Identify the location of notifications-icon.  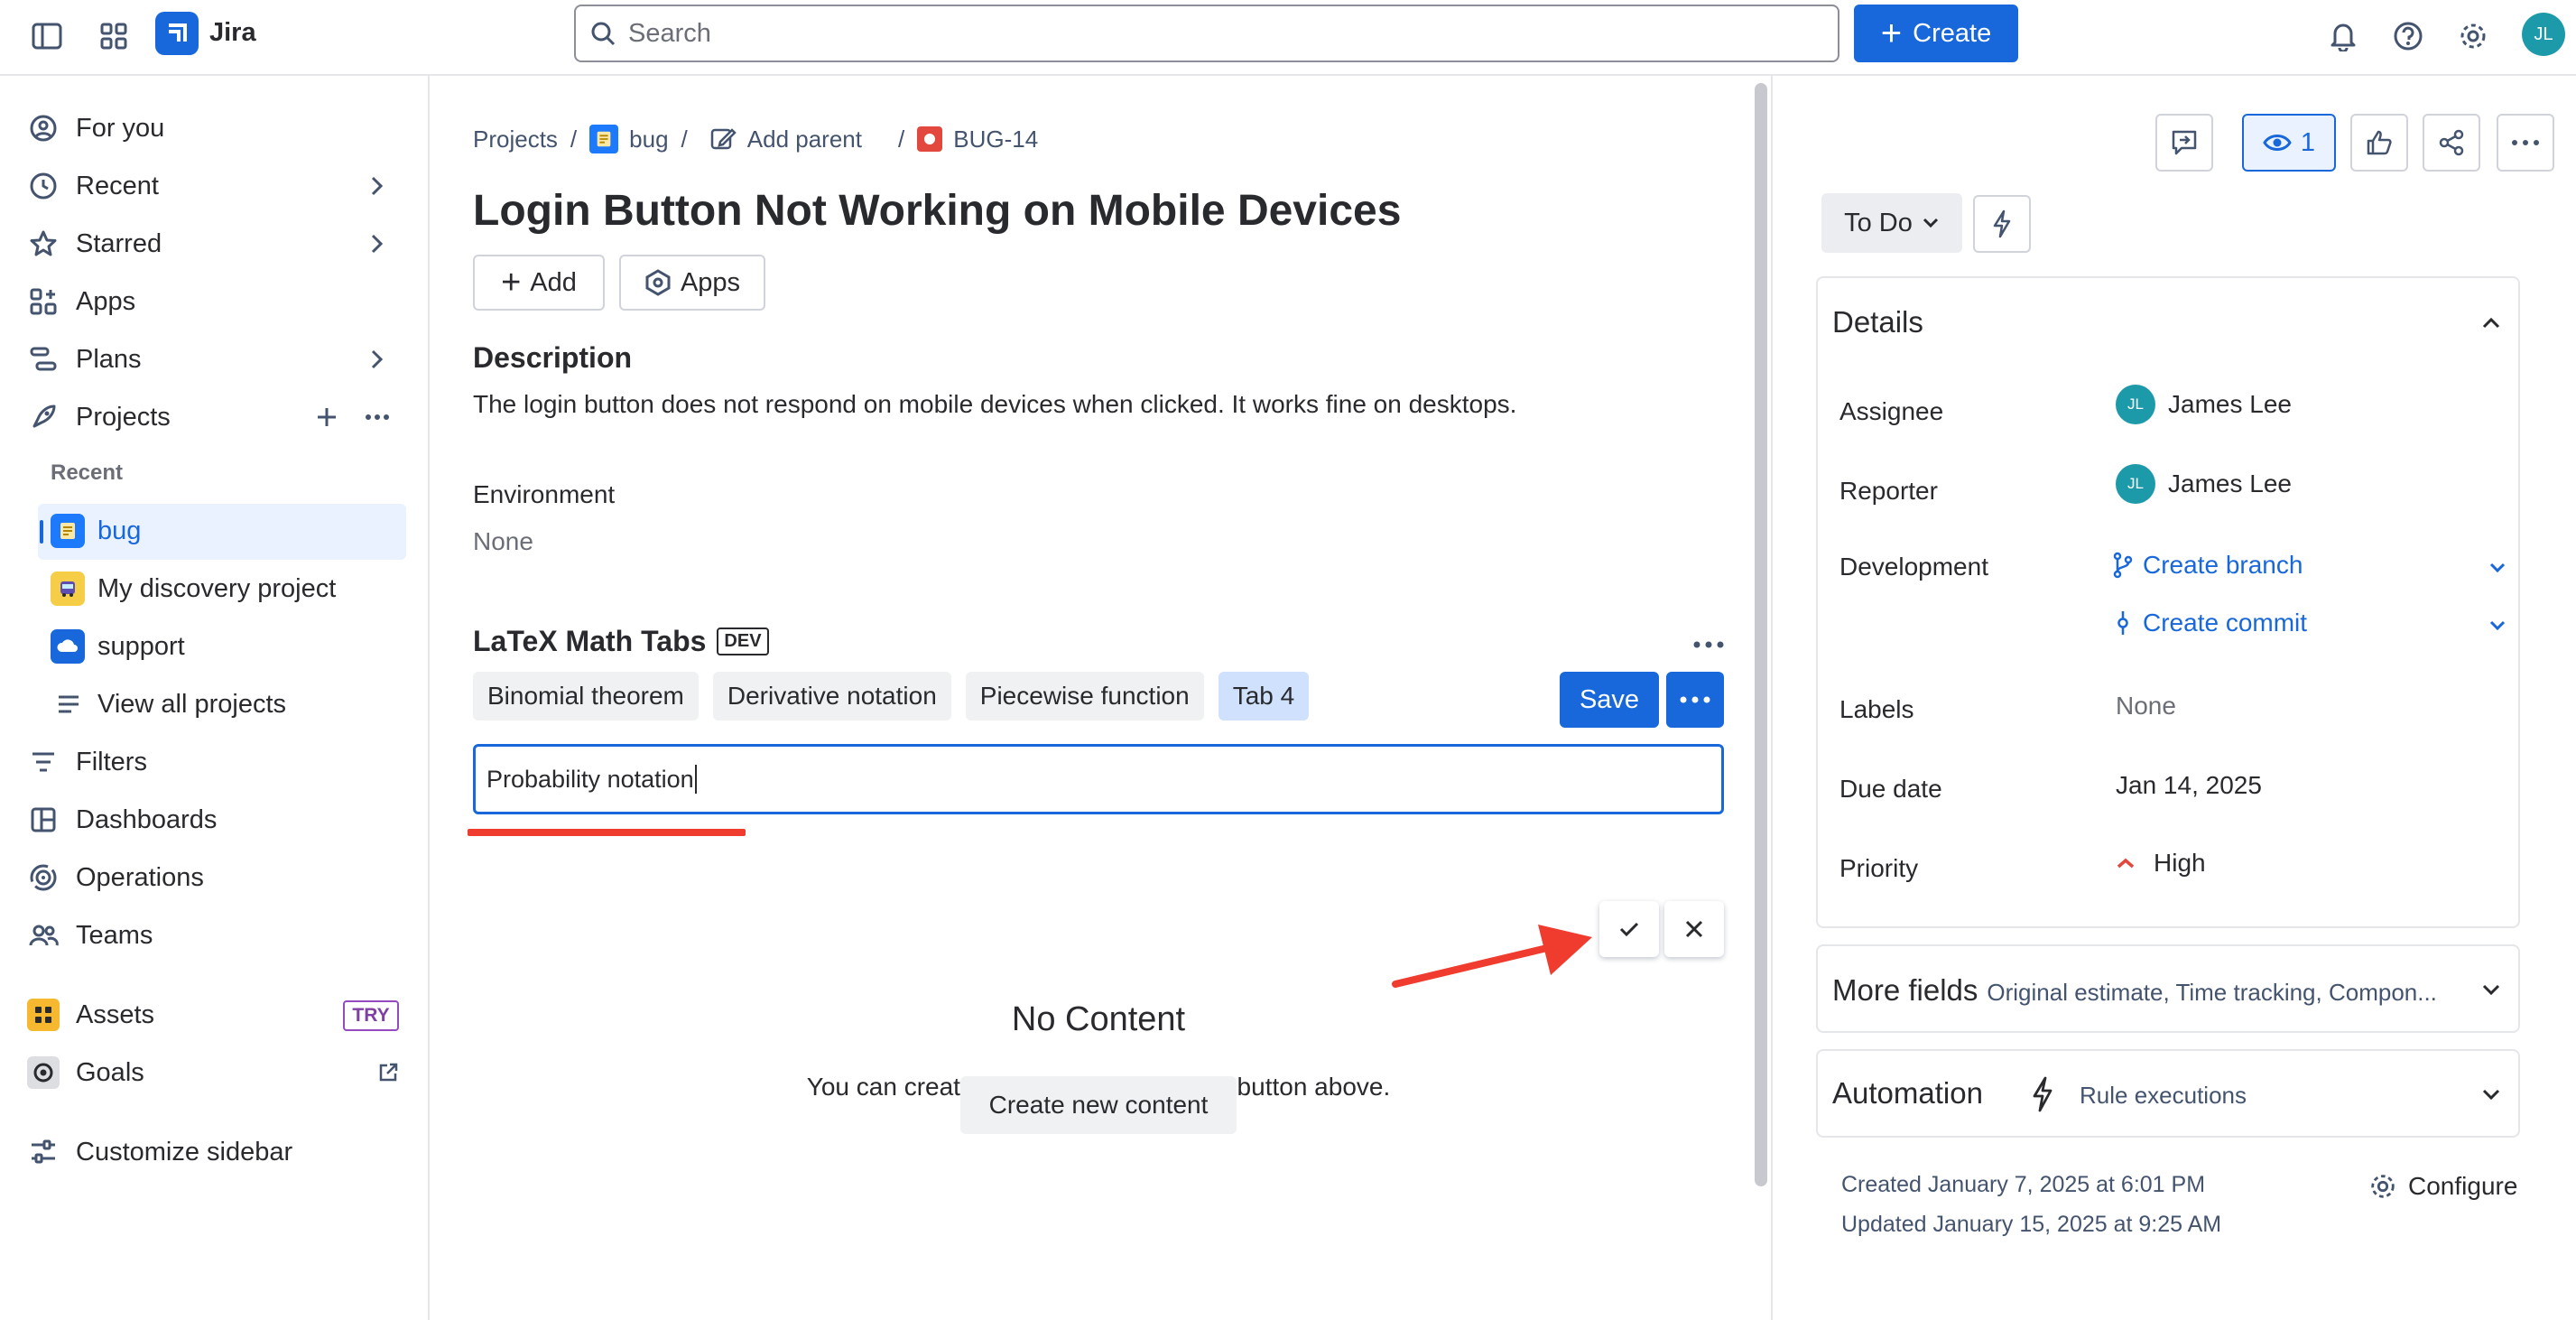
(2343, 36).